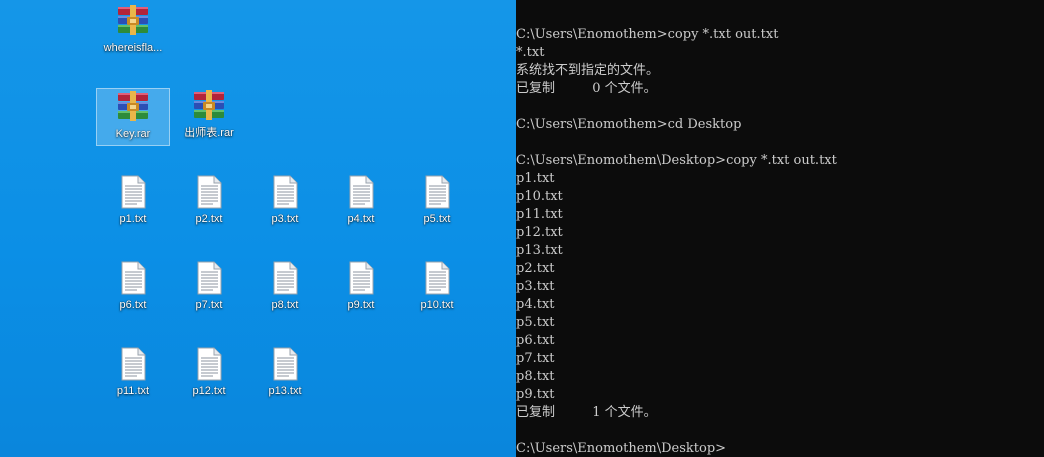 Image resolution: width=1044 pixels, height=457 pixels. I want to click on desktop-icon-text-file: p6.txt, so click(133, 289).